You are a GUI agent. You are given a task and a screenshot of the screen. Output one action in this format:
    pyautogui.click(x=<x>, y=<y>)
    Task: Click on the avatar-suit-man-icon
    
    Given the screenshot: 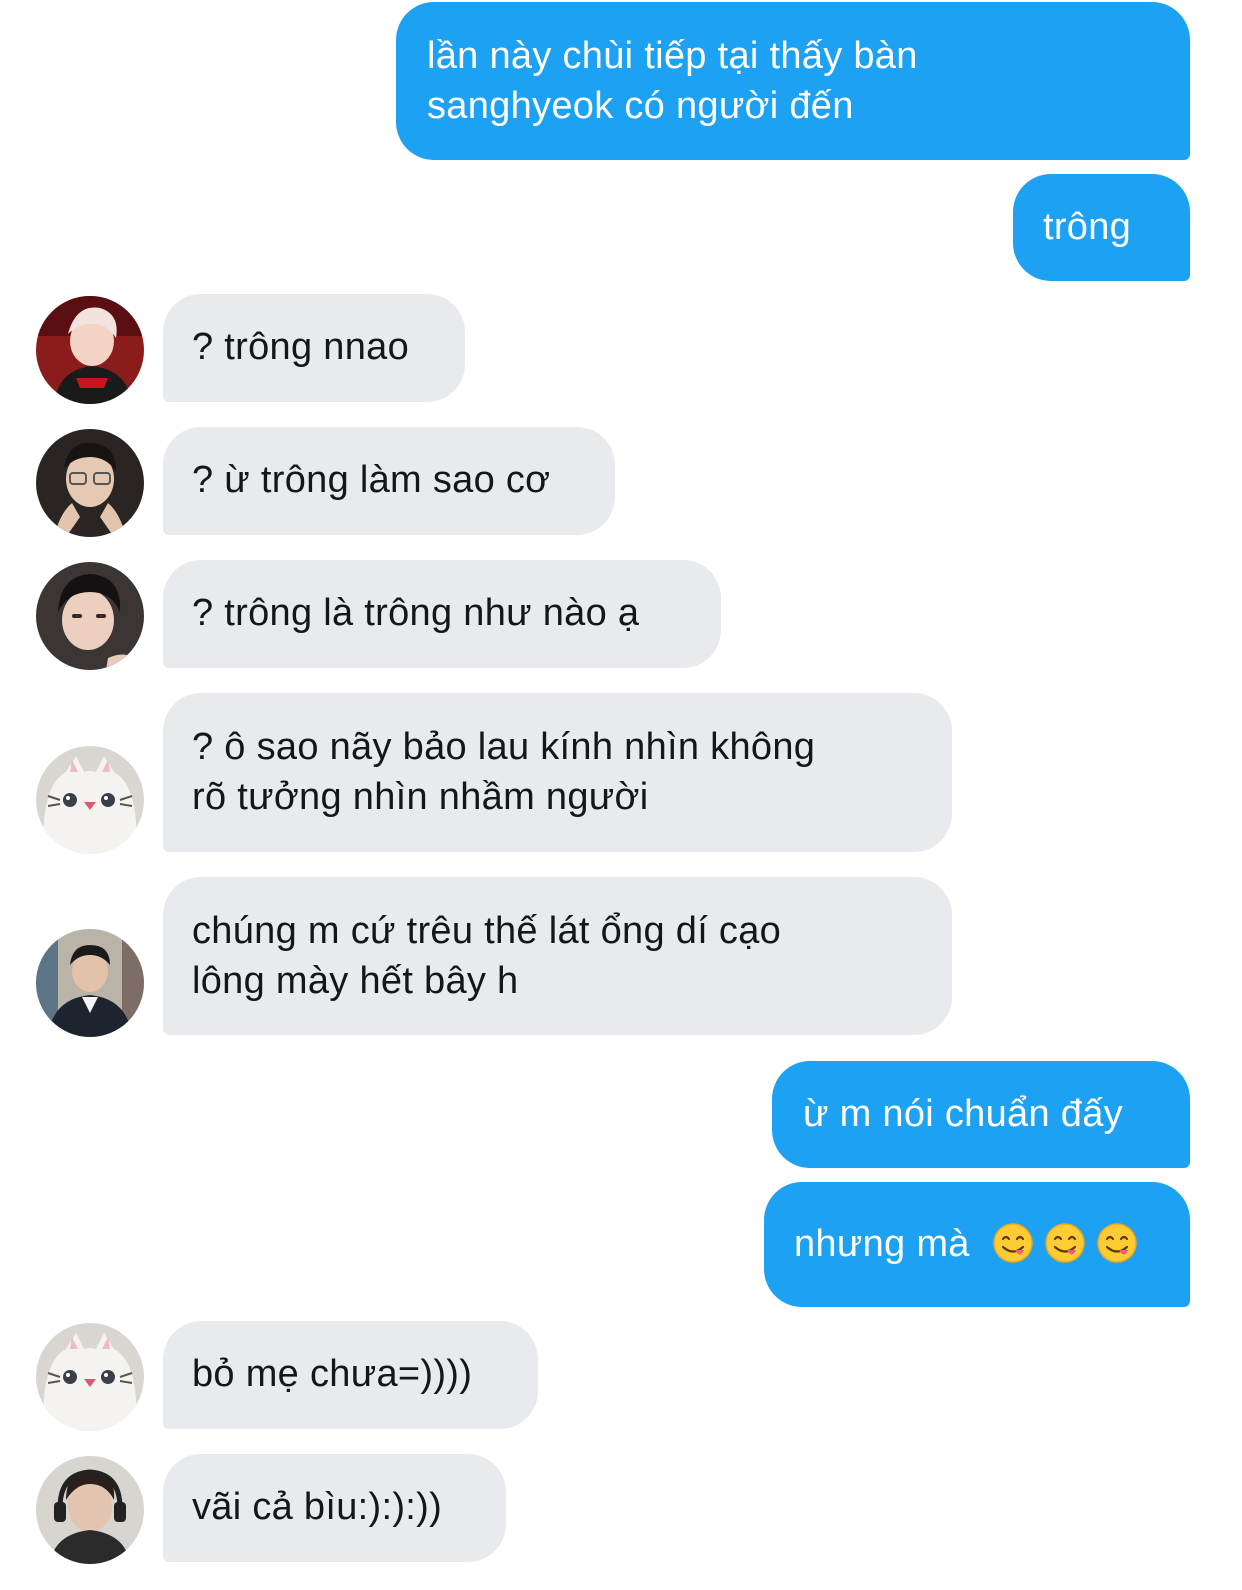 What is the action you would take?
    pyautogui.click(x=90, y=983)
    